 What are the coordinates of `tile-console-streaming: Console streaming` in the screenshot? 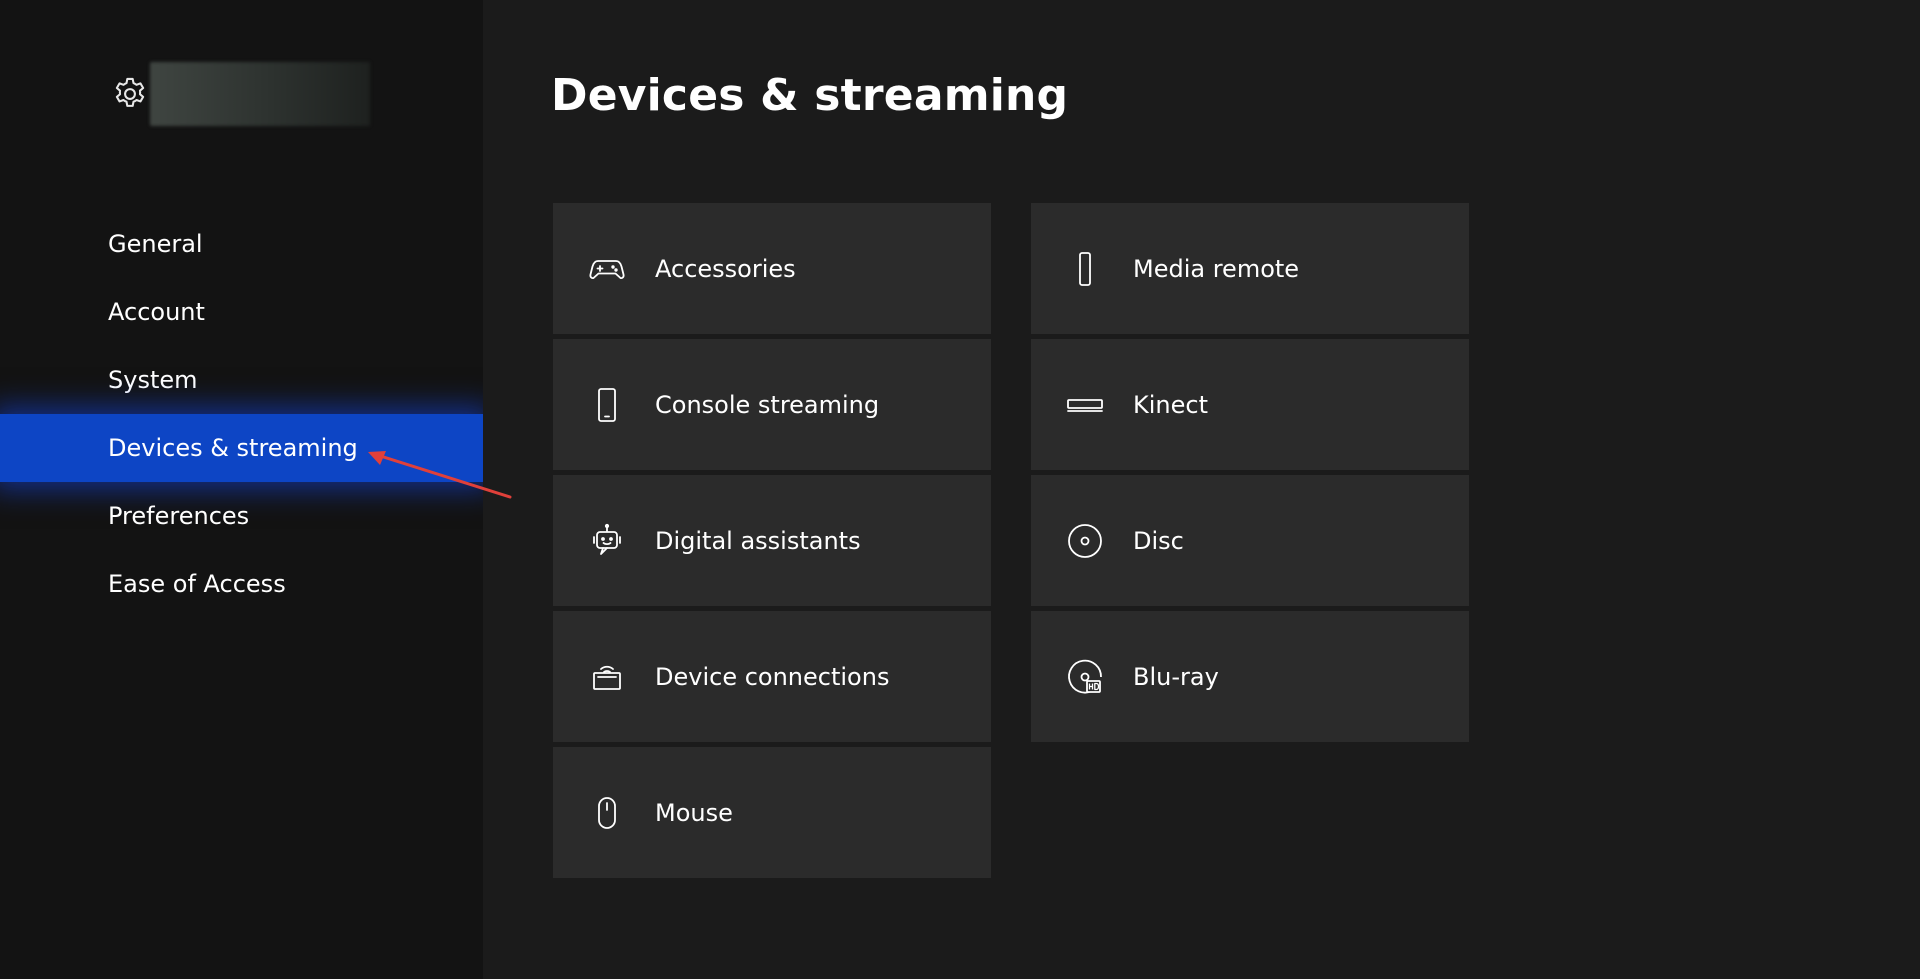 It's located at (772, 404).